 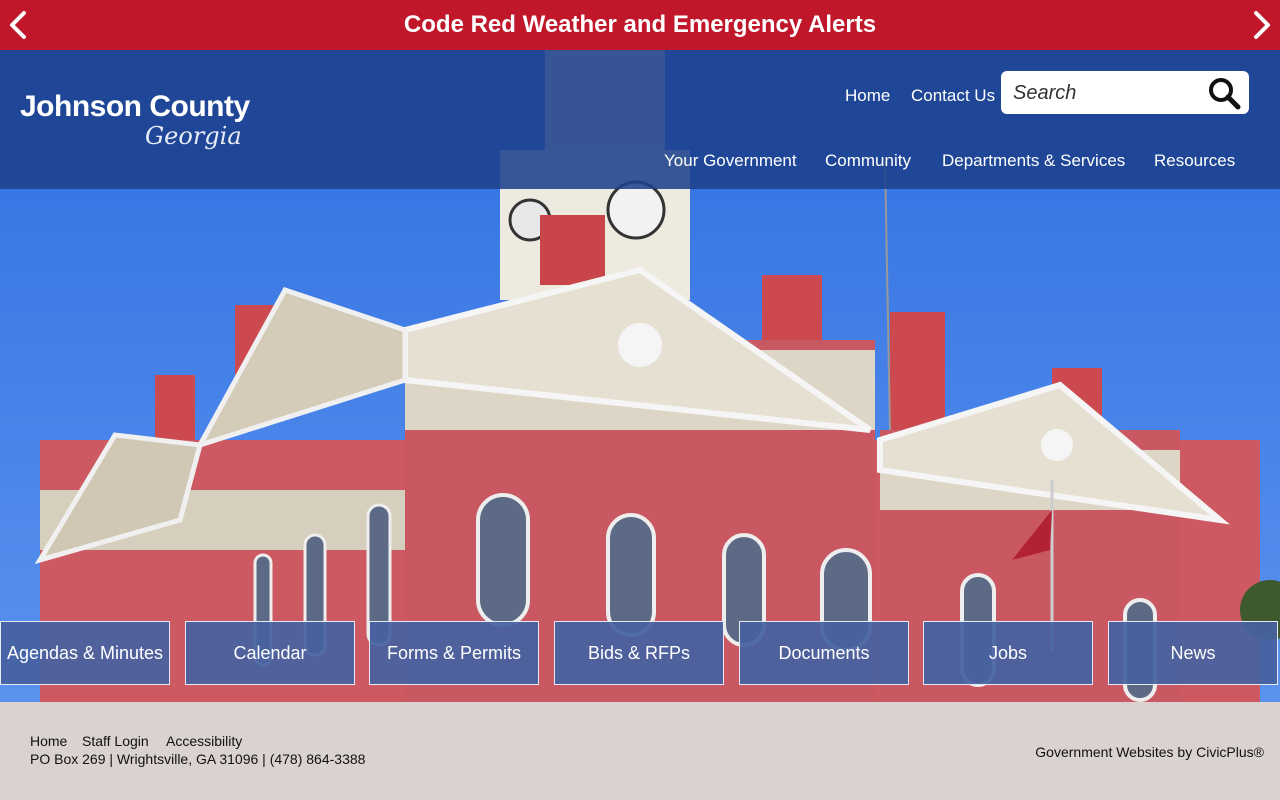 I want to click on quick-link-calendar: Calendar, so click(x=270, y=653).